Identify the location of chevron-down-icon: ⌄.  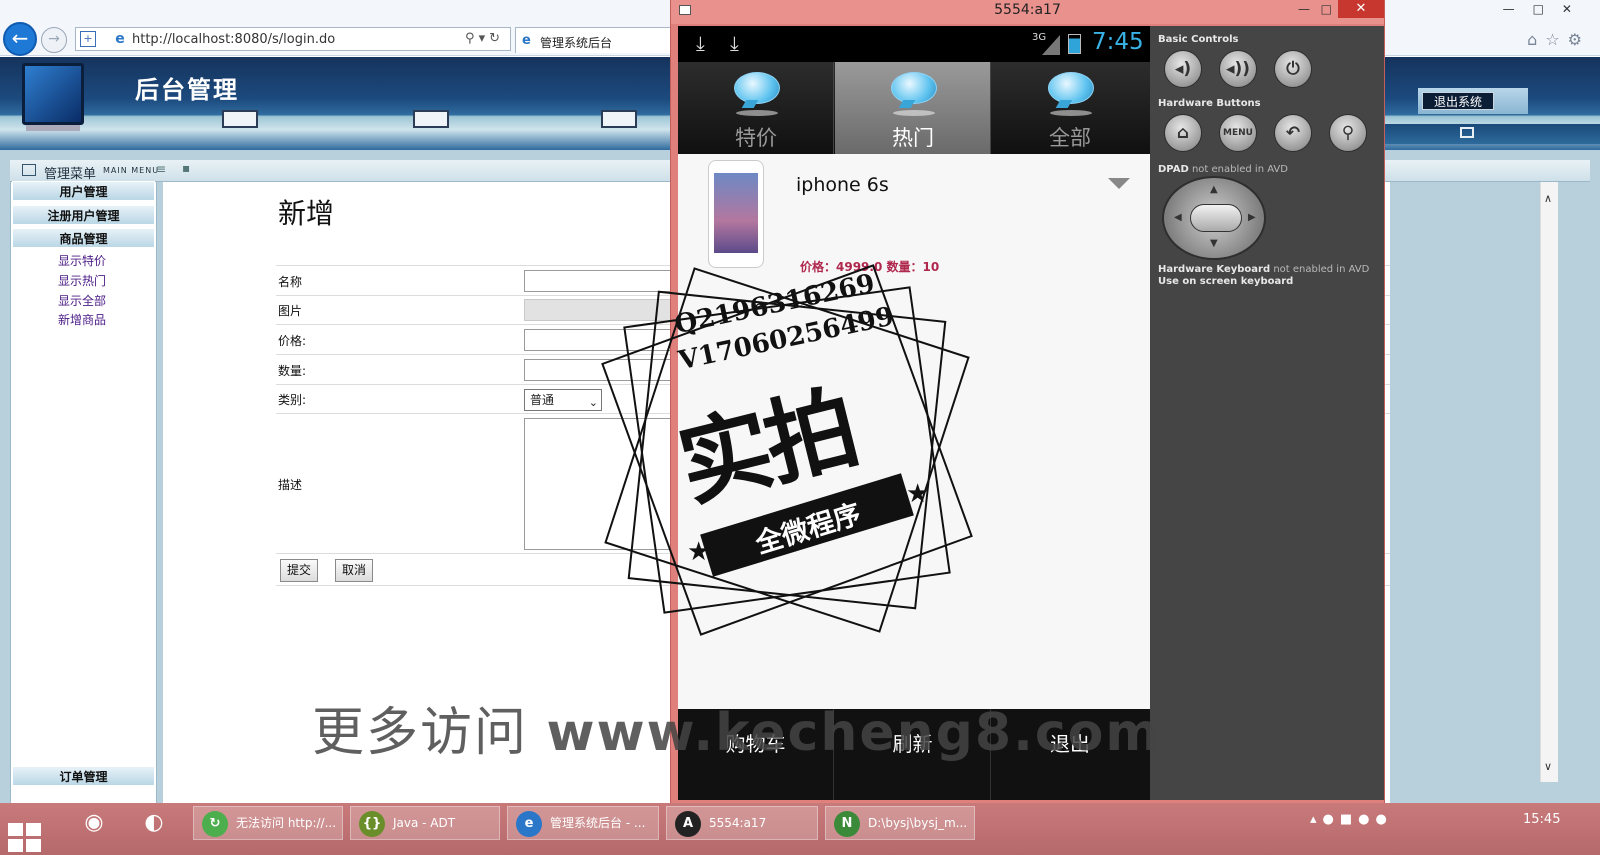
(593, 402).